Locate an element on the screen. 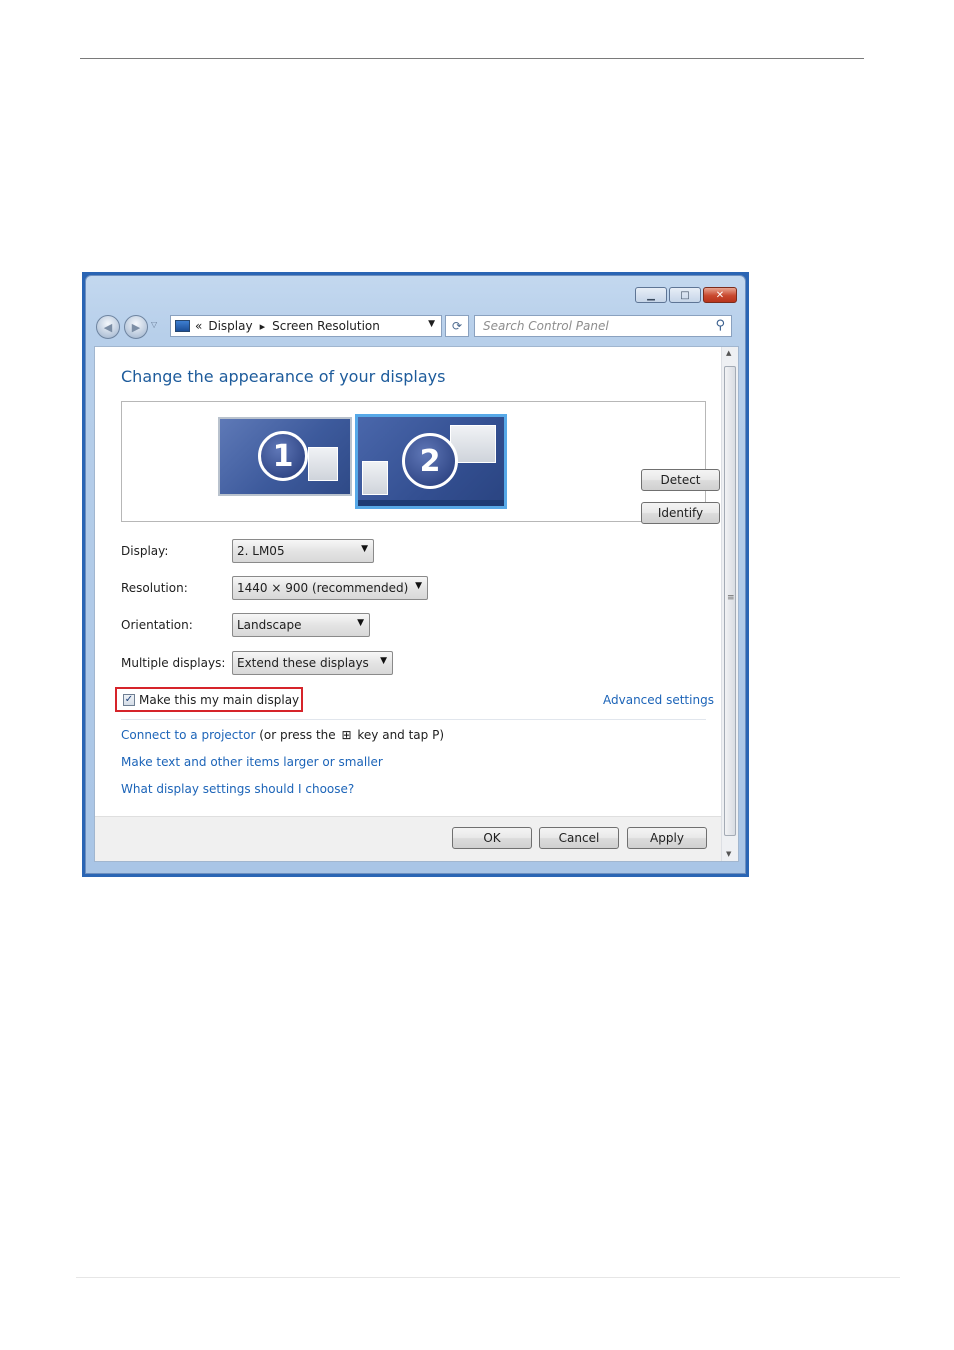 This screenshot has height=1350, width=954. refresh-icon: ⟳ is located at coordinates (457, 326).